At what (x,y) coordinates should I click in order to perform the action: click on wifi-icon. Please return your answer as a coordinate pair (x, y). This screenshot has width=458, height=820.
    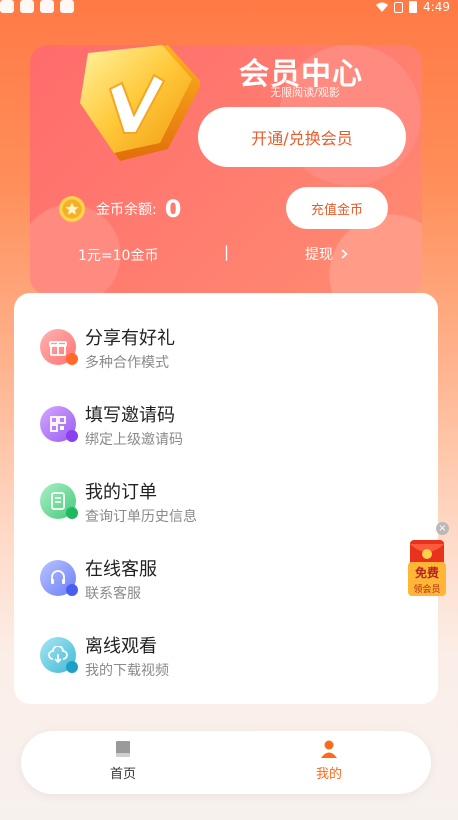
    Looking at the image, I should click on (382, 7).